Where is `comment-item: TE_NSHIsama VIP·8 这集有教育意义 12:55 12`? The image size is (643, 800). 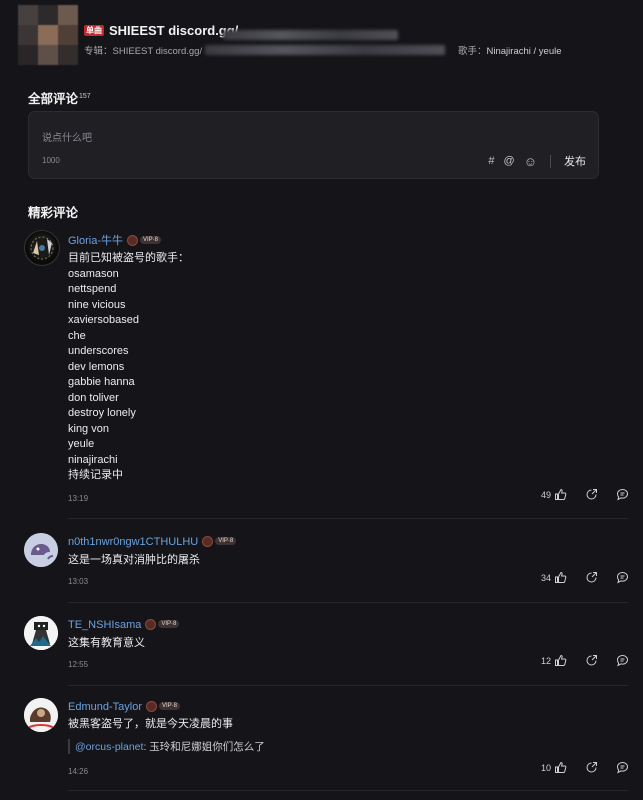
comment-item: TE_NSHIsama VIP·8 这集有教育意义 12:55 12 is located at coordinates (326, 646).